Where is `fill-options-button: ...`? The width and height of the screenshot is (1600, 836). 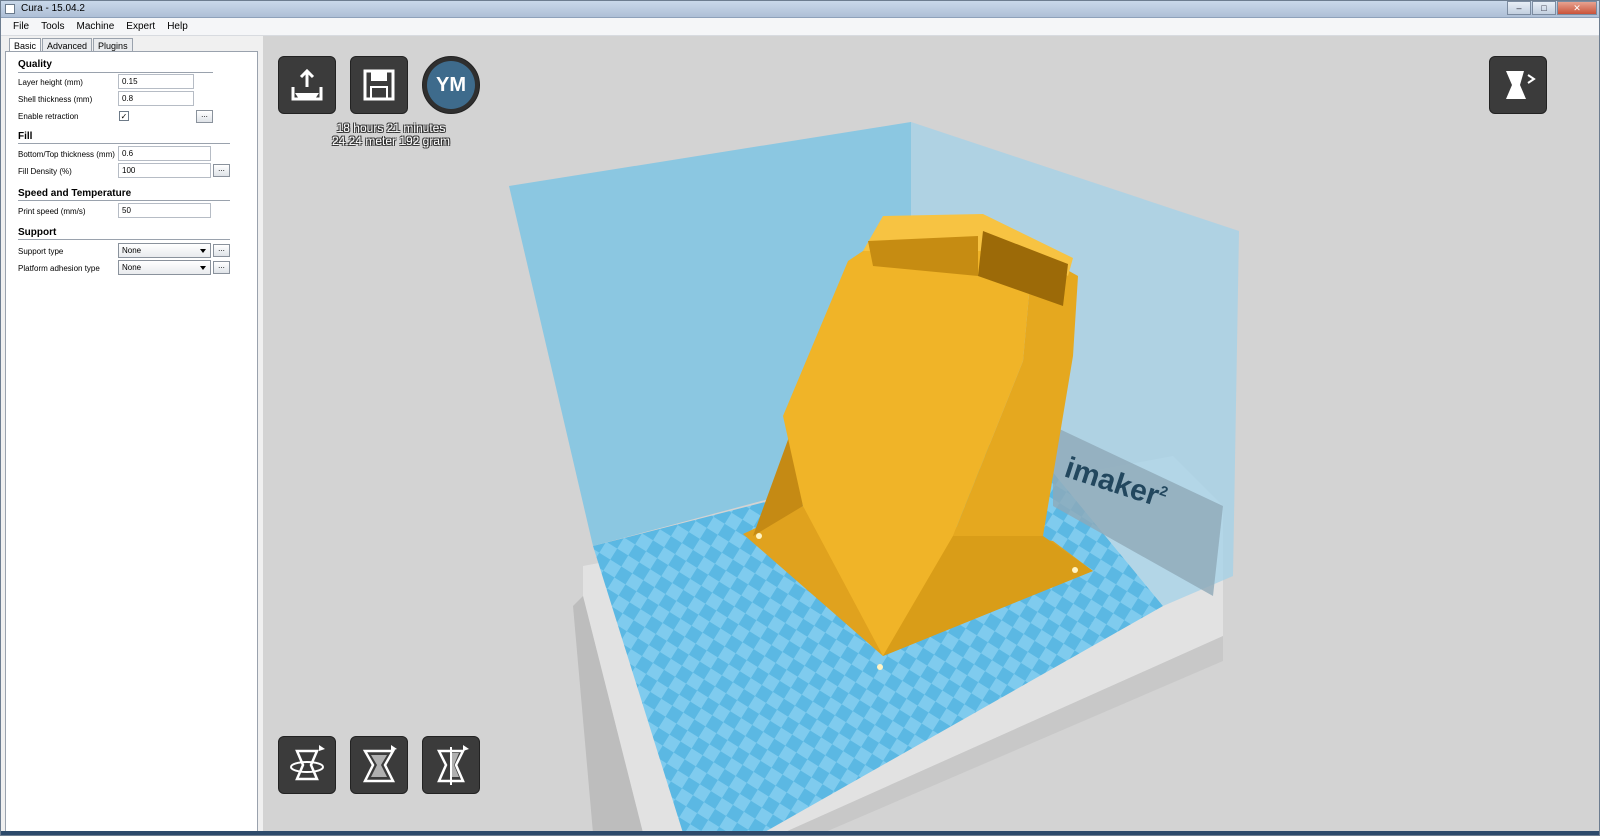 fill-options-button: ... is located at coordinates (221, 170).